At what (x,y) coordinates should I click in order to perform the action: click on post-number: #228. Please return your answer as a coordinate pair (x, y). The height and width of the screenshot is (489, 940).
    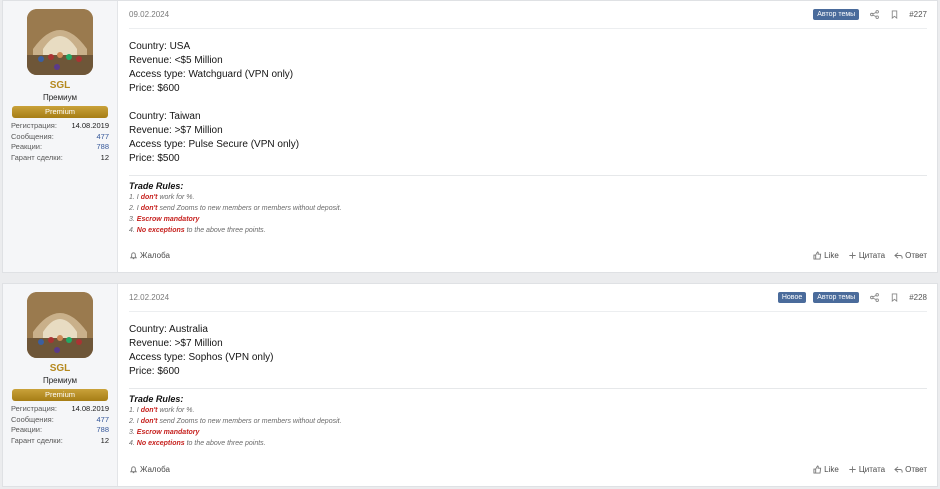
    Looking at the image, I should click on (918, 297).